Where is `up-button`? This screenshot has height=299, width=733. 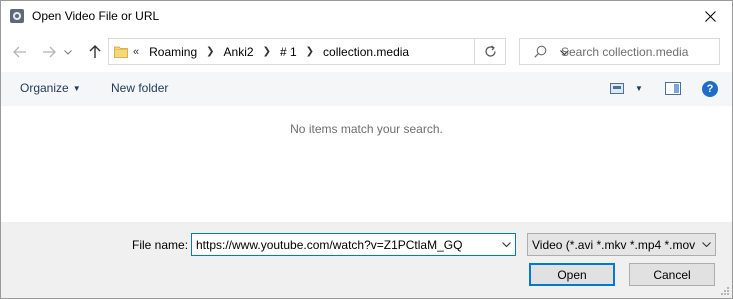
up-button is located at coordinates (95, 52).